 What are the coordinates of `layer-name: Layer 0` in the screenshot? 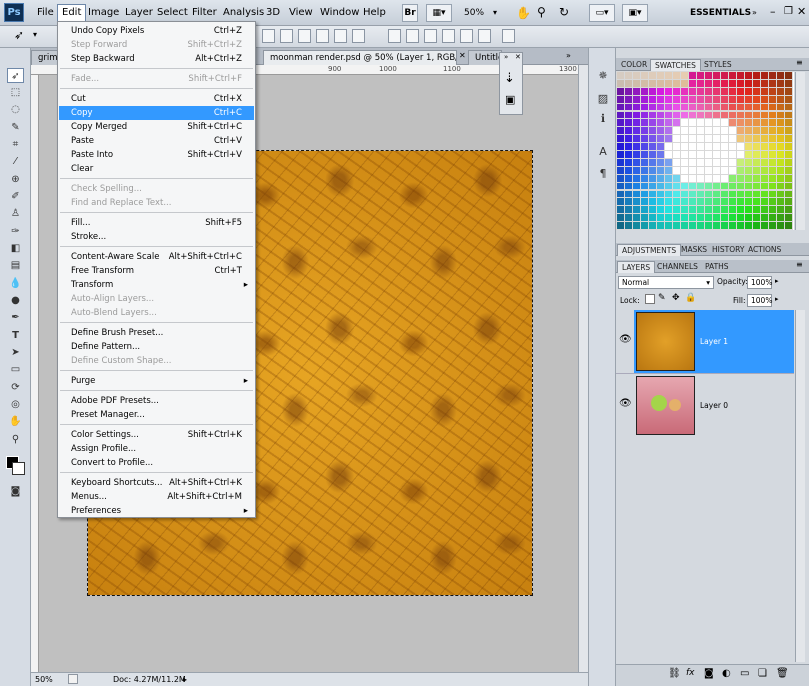 It's located at (714, 405).